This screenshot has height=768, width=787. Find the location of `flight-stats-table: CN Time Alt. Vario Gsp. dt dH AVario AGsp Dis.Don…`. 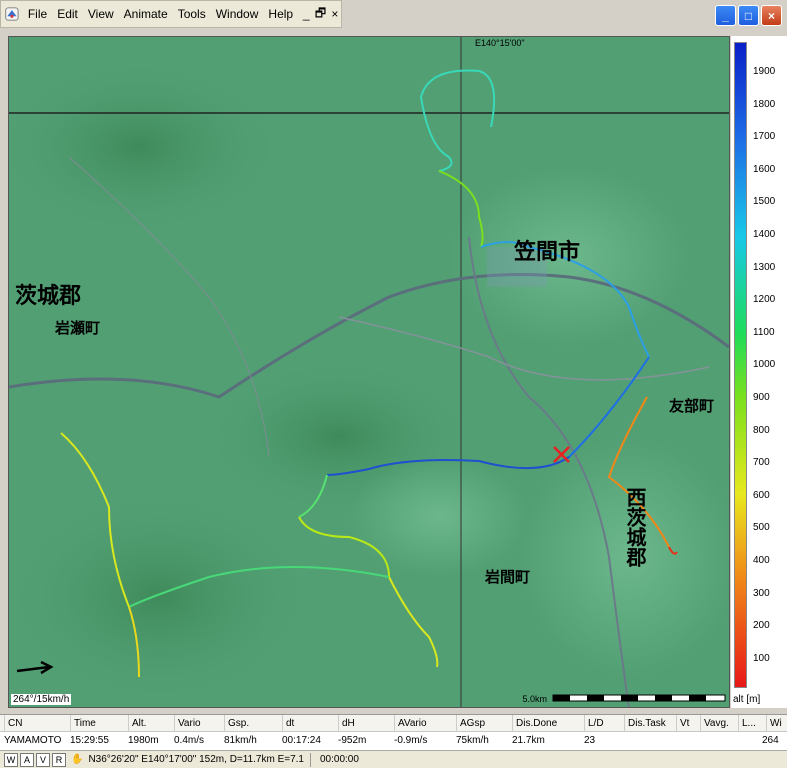

flight-stats-table: CN Time Alt. Vario Gsp. dt dH AVario AGsp Dis.Don… is located at coordinates (393, 732).